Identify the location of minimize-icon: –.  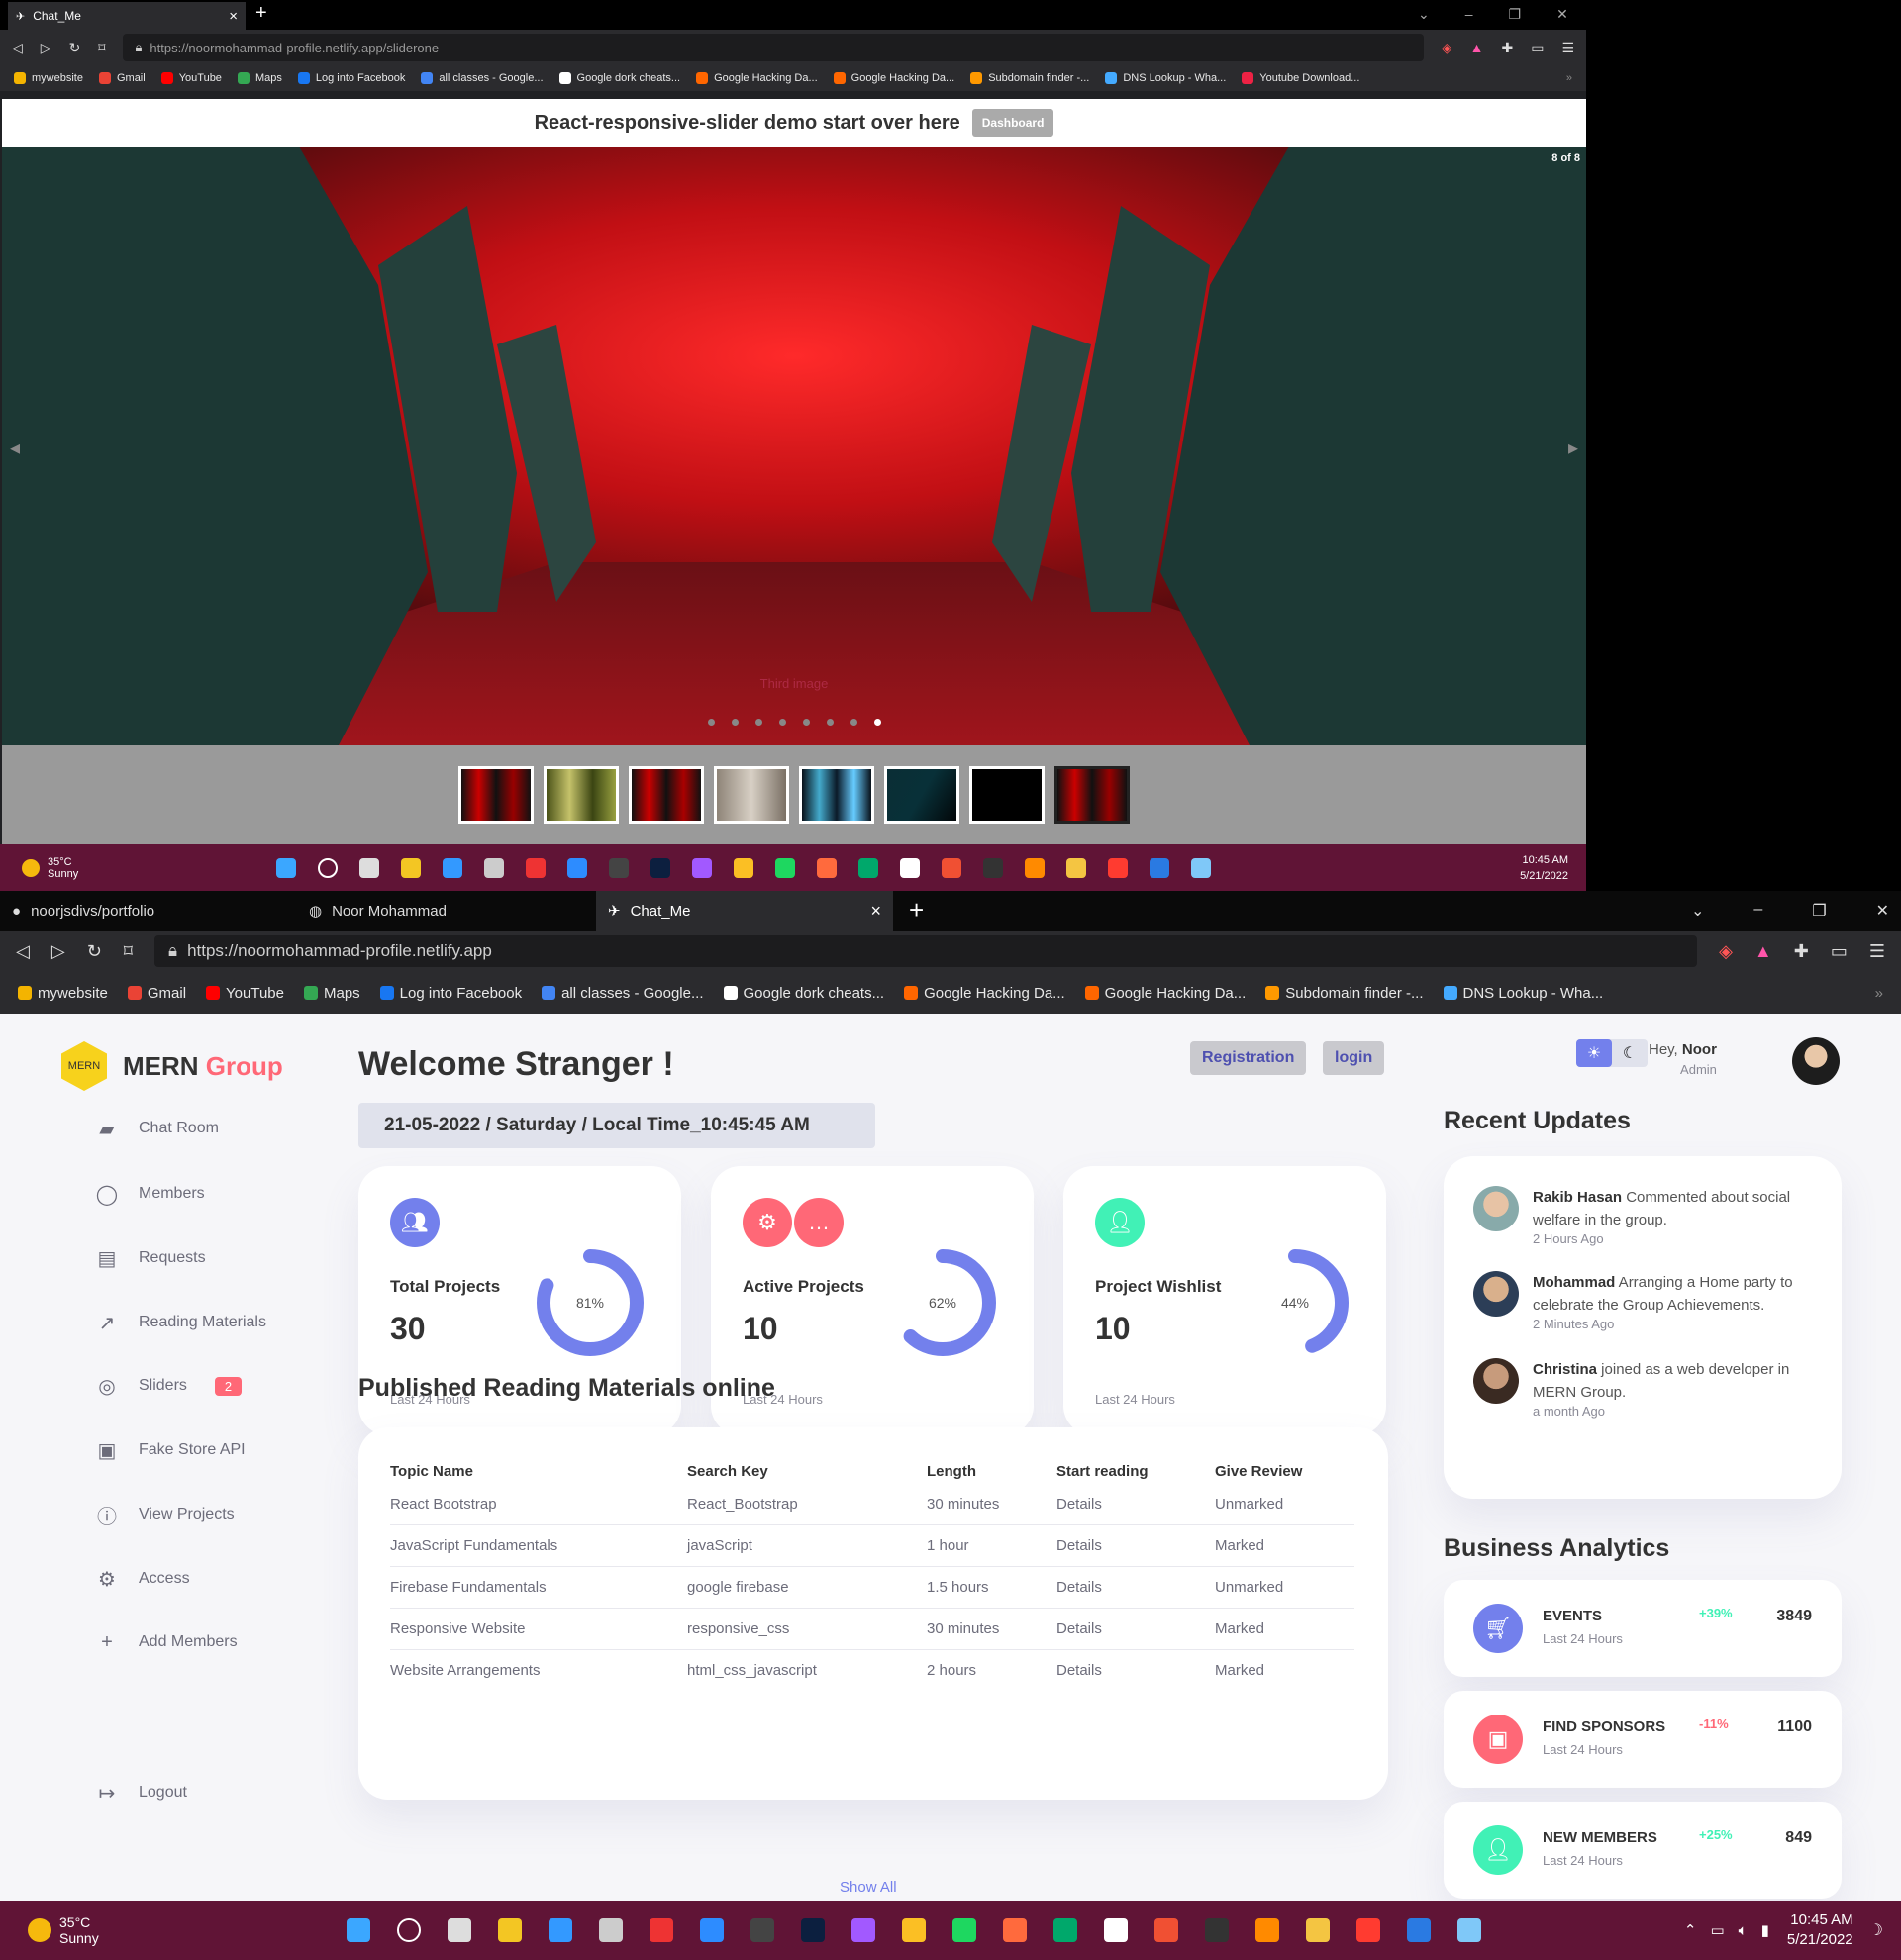
(1469, 14).